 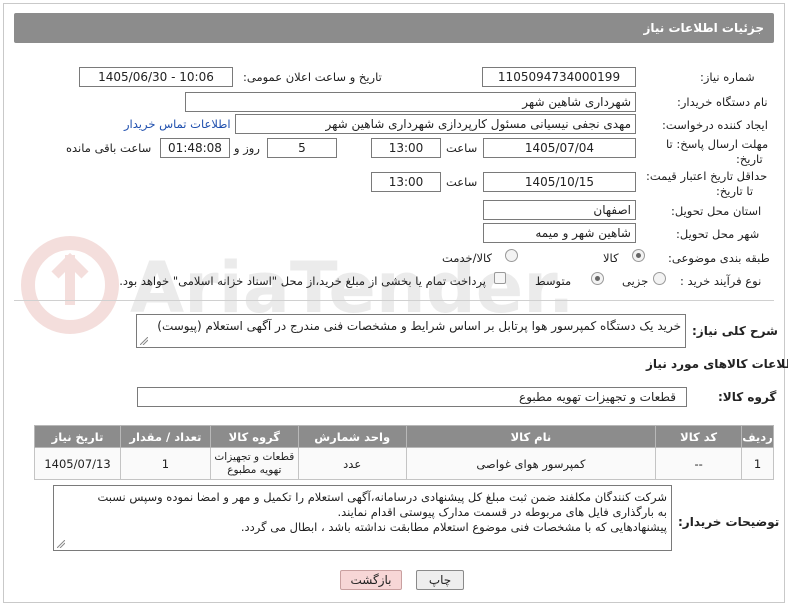 What do you see at coordinates (462, 148) in the screenshot?
I see `deadline-time-label: ساعت` at bounding box center [462, 148].